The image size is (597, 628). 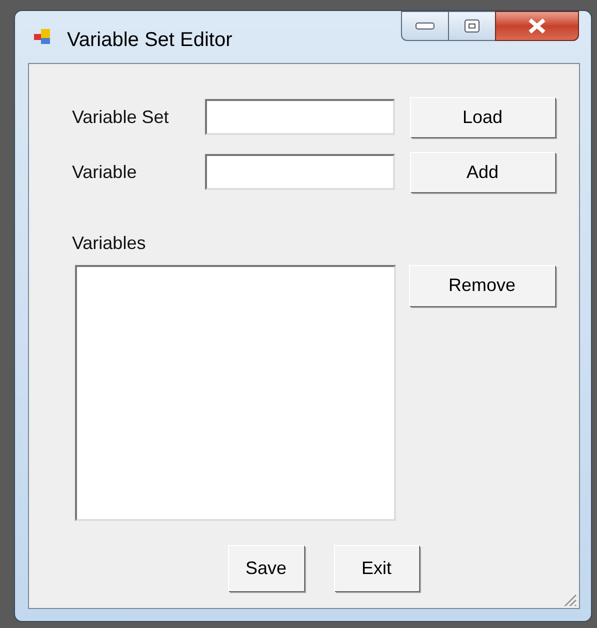 I want to click on close-icon, so click(x=537, y=26).